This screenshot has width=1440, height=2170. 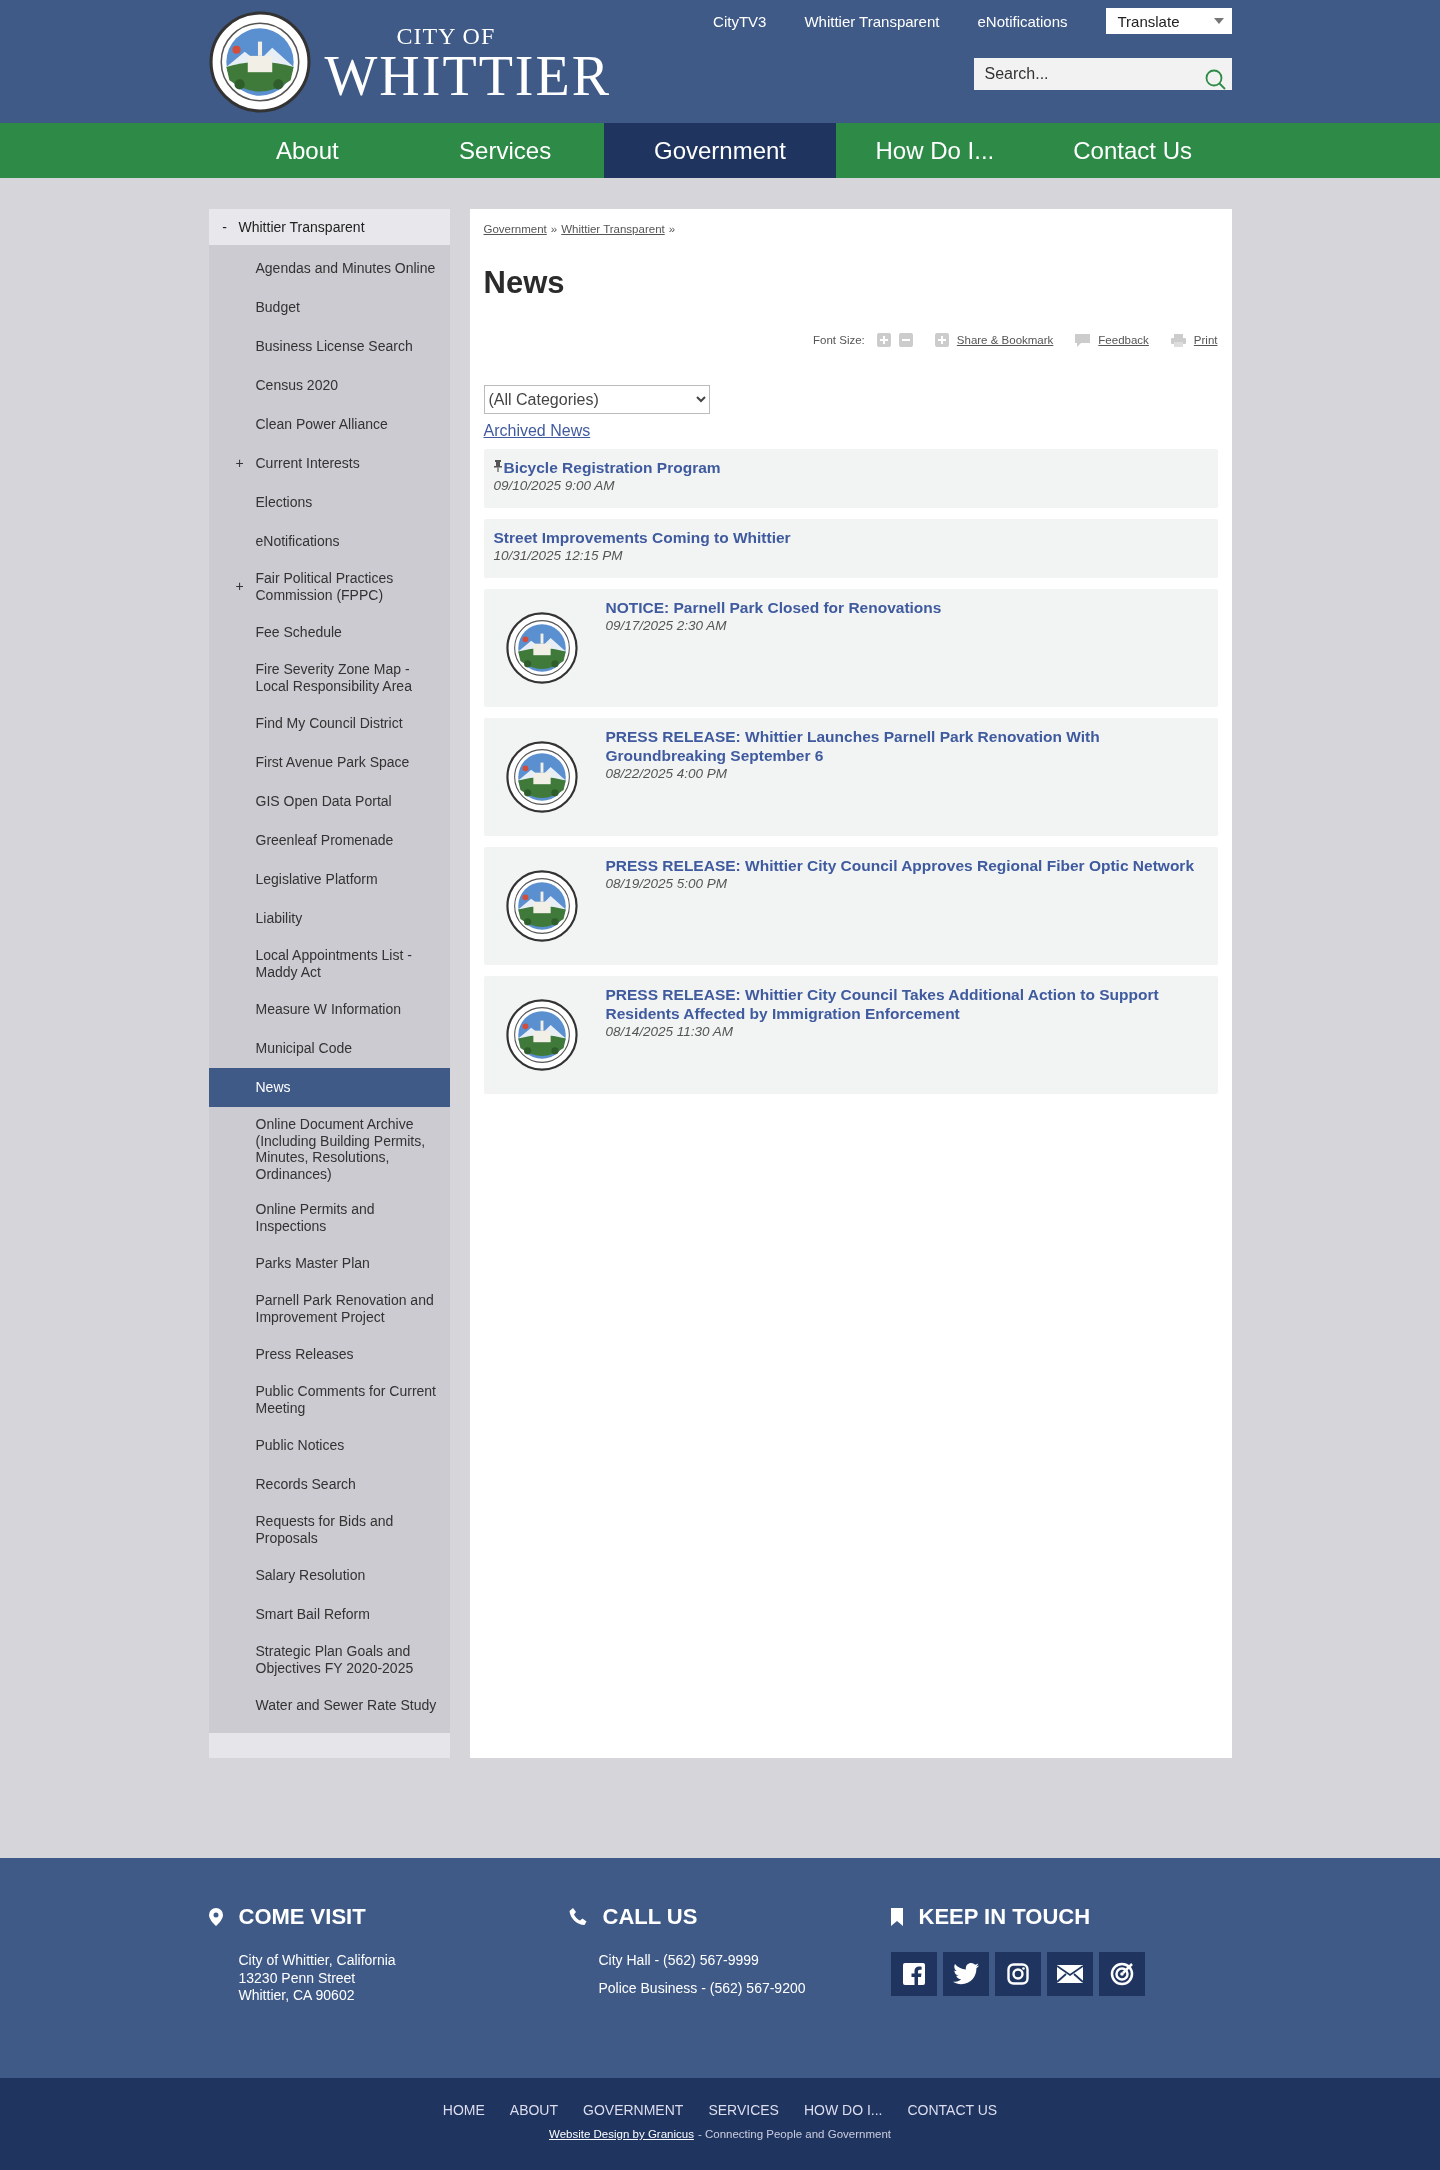 I want to click on sidebar-item: Public Notices, so click(x=329, y=1445).